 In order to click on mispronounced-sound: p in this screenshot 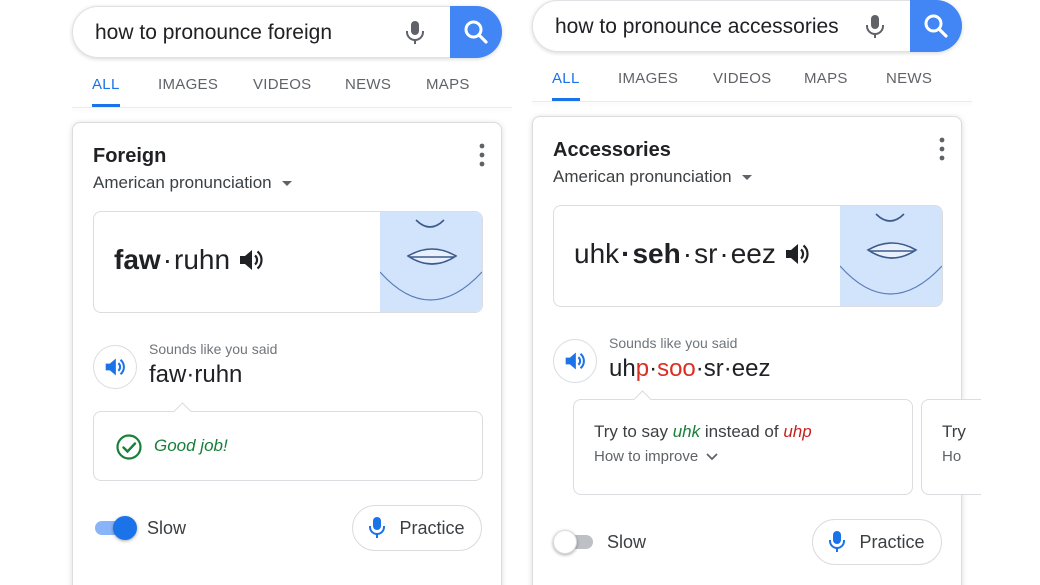, I will do `click(642, 368)`.